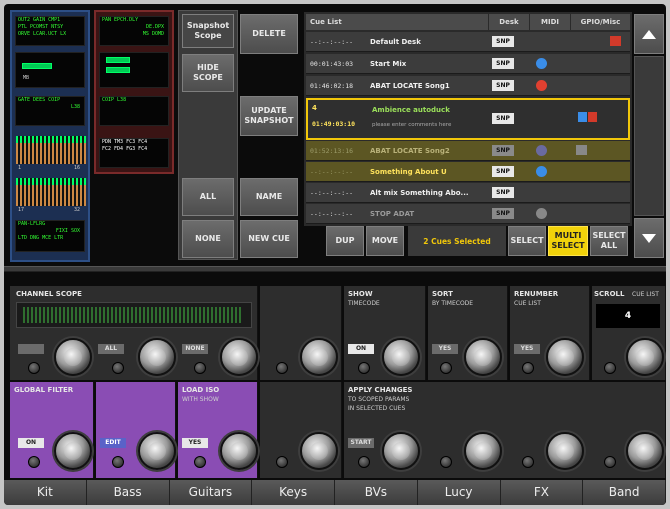 This screenshot has height=509, width=670. I want to click on cue-list-header: Cue List, so click(397, 22).